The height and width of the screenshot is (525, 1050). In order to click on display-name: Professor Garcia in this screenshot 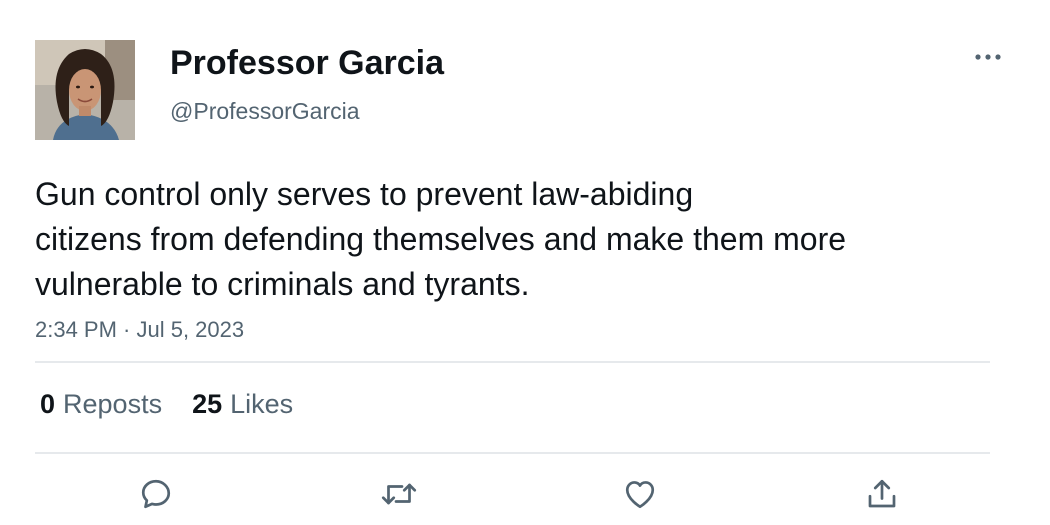, I will do `click(307, 63)`.